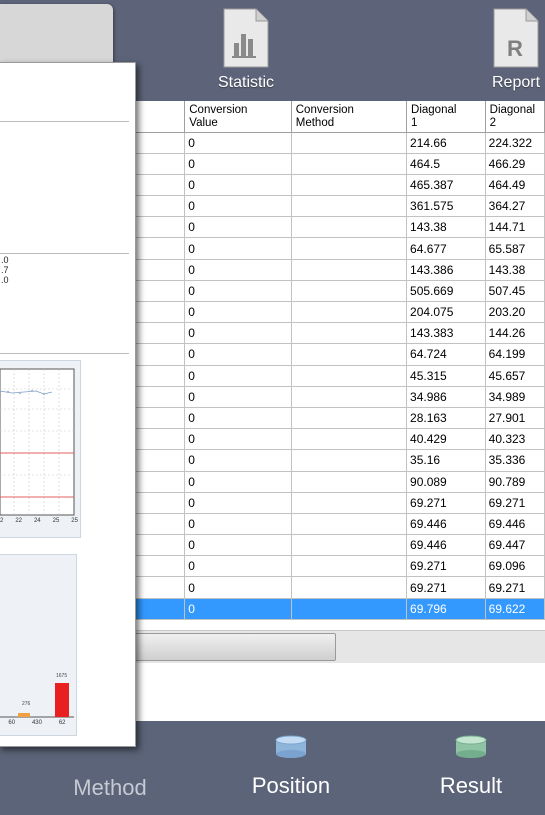  Describe the element at coordinates (515, 545) in the screenshot. I see `cell-diagonal2: 69.447` at that location.